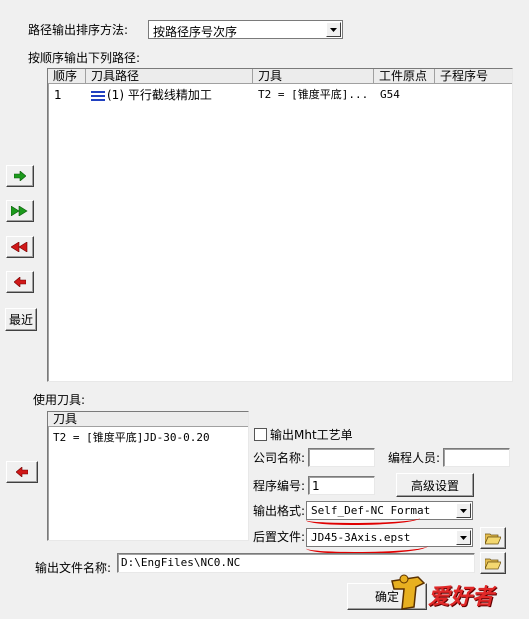 This screenshot has width=529, height=619. Describe the element at coordinates (260, 434) in the screenshot. I see `mht-checkbox` at that location.